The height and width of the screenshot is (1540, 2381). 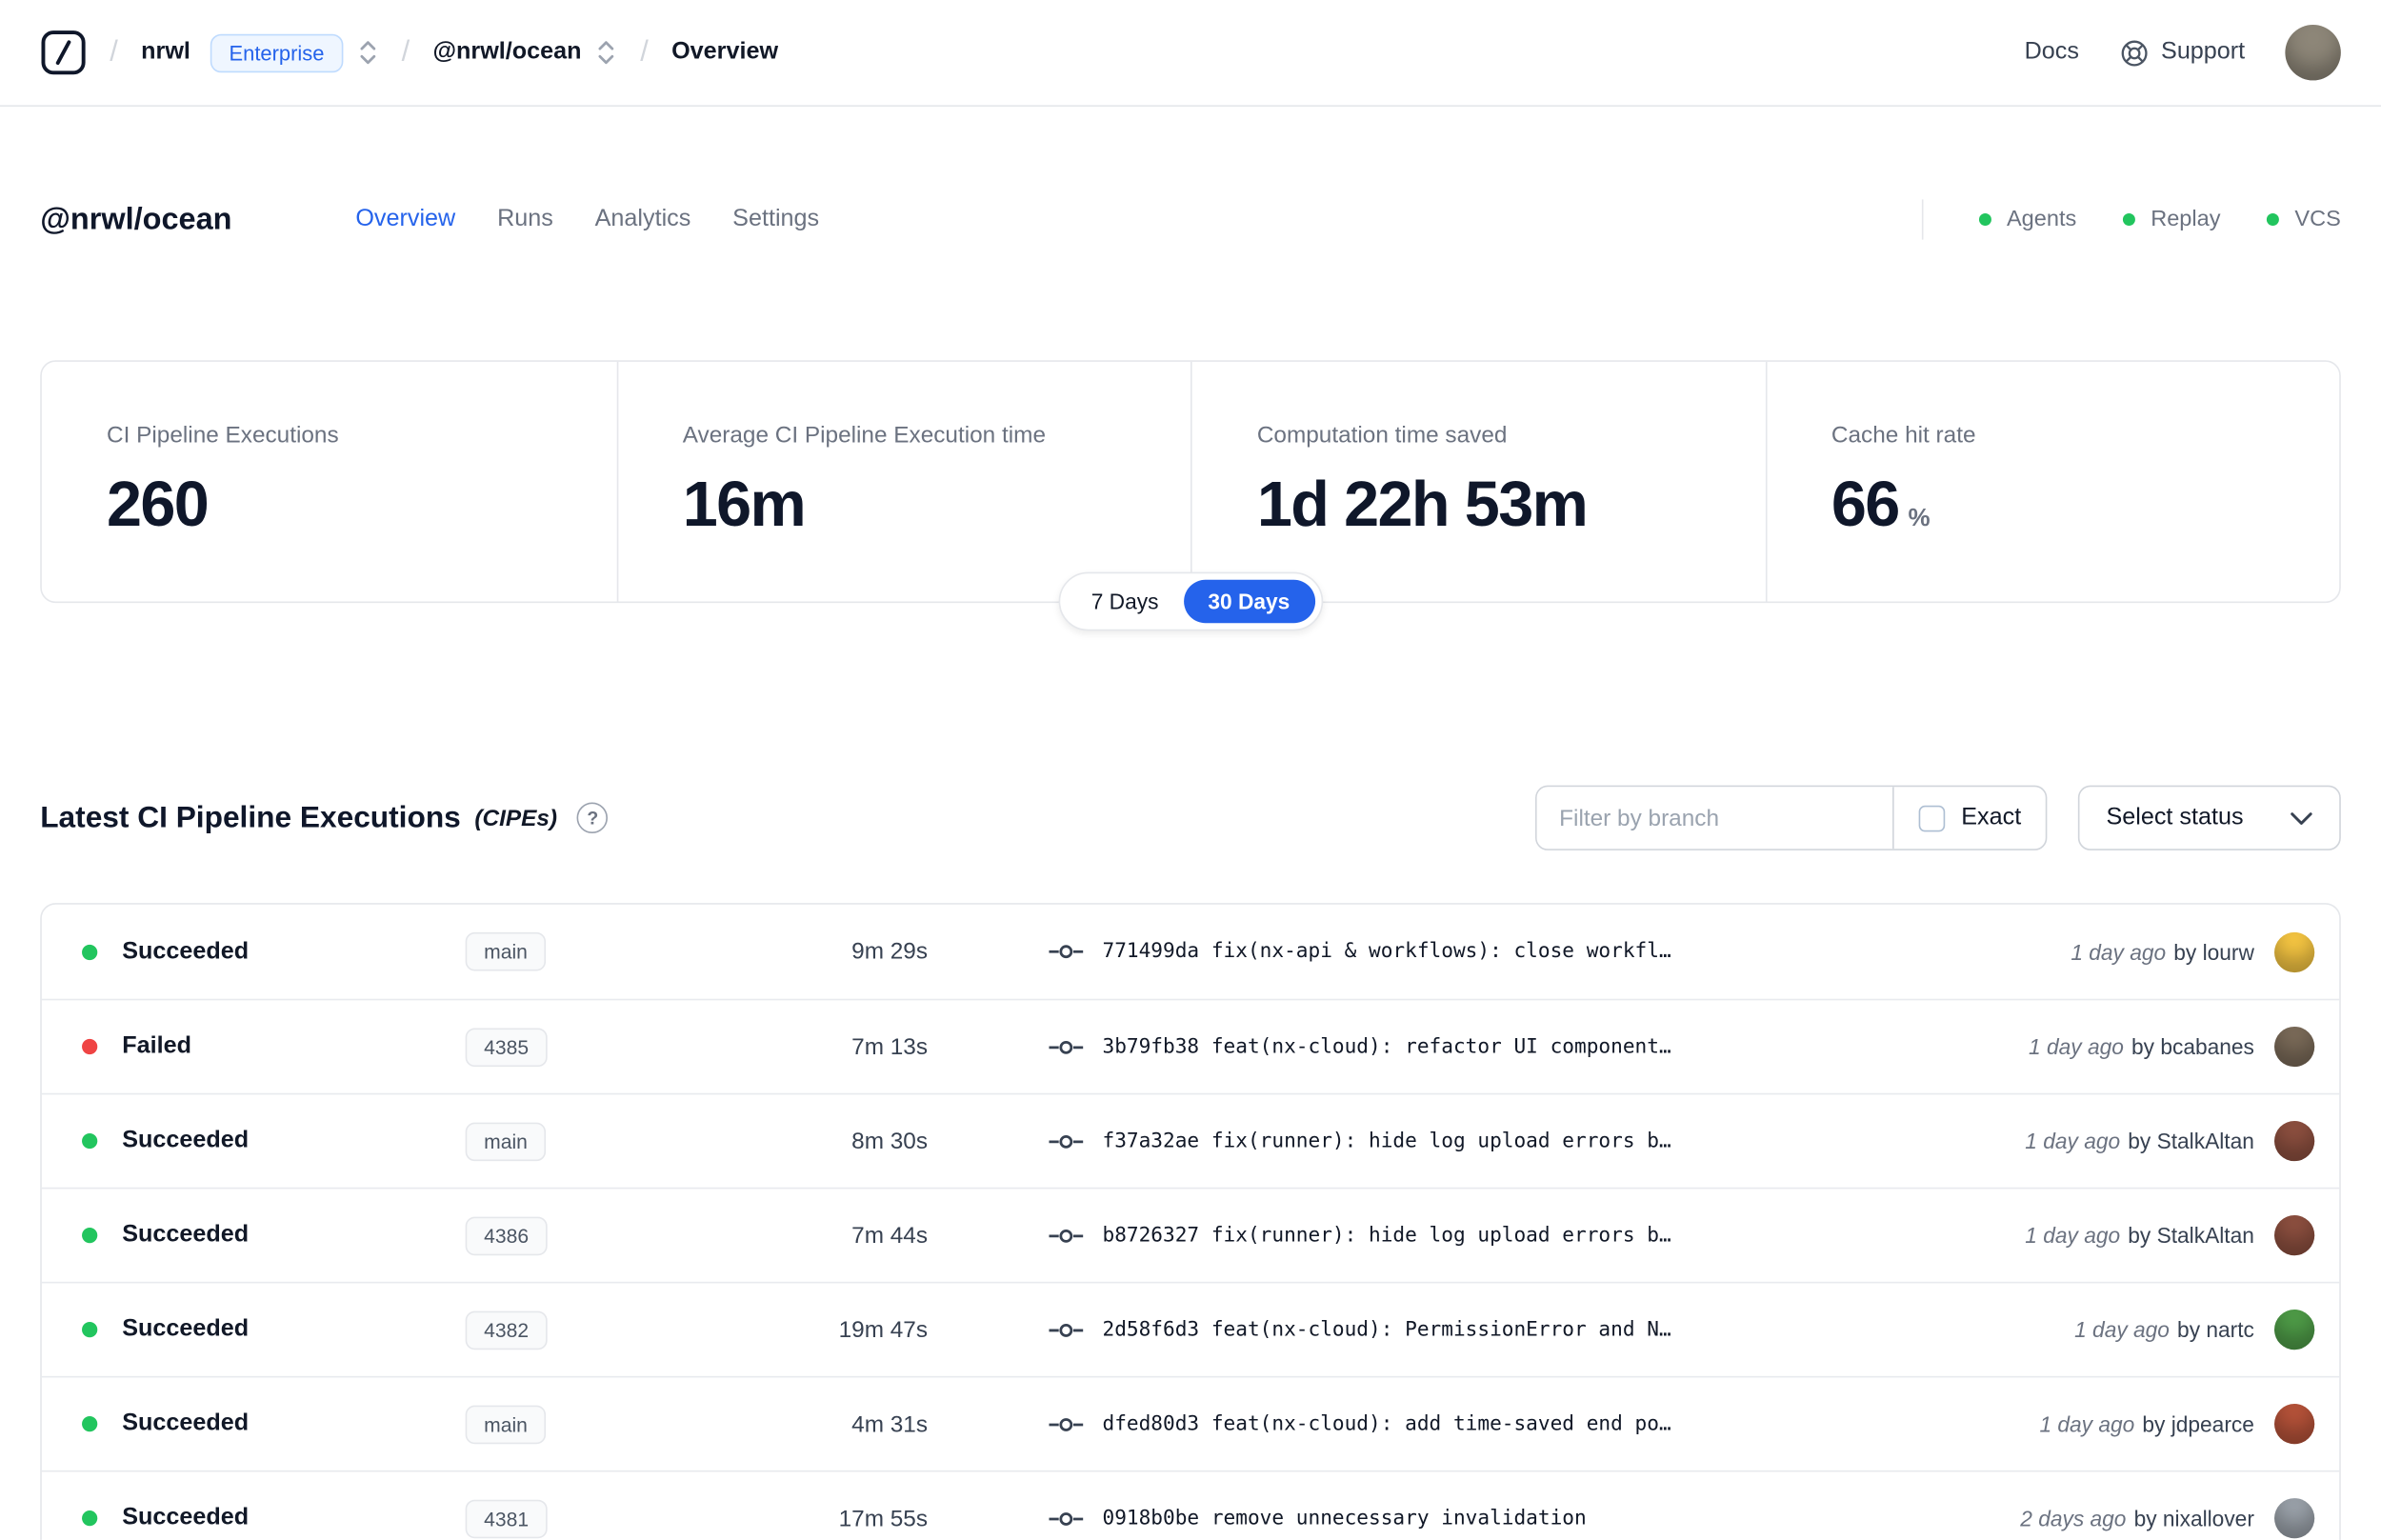 I want to click on tab-runs: Runs, so click(x=525, y=219).